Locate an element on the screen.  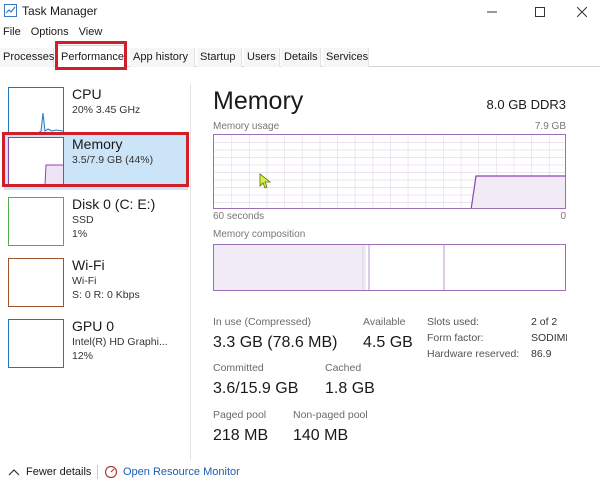
memory-usage-graph is located at coordinates (389, 171).